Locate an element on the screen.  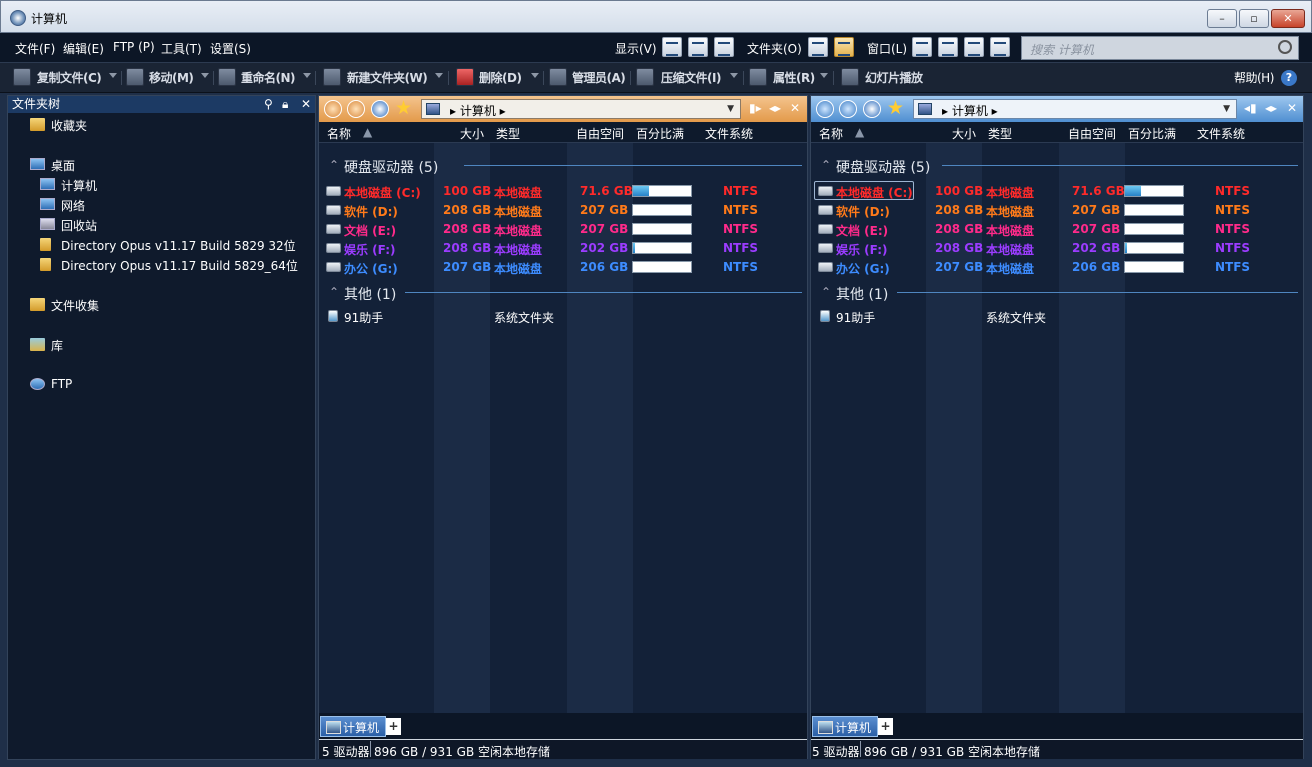
tree-item-library: 库 is located at coordinates (57, 345).